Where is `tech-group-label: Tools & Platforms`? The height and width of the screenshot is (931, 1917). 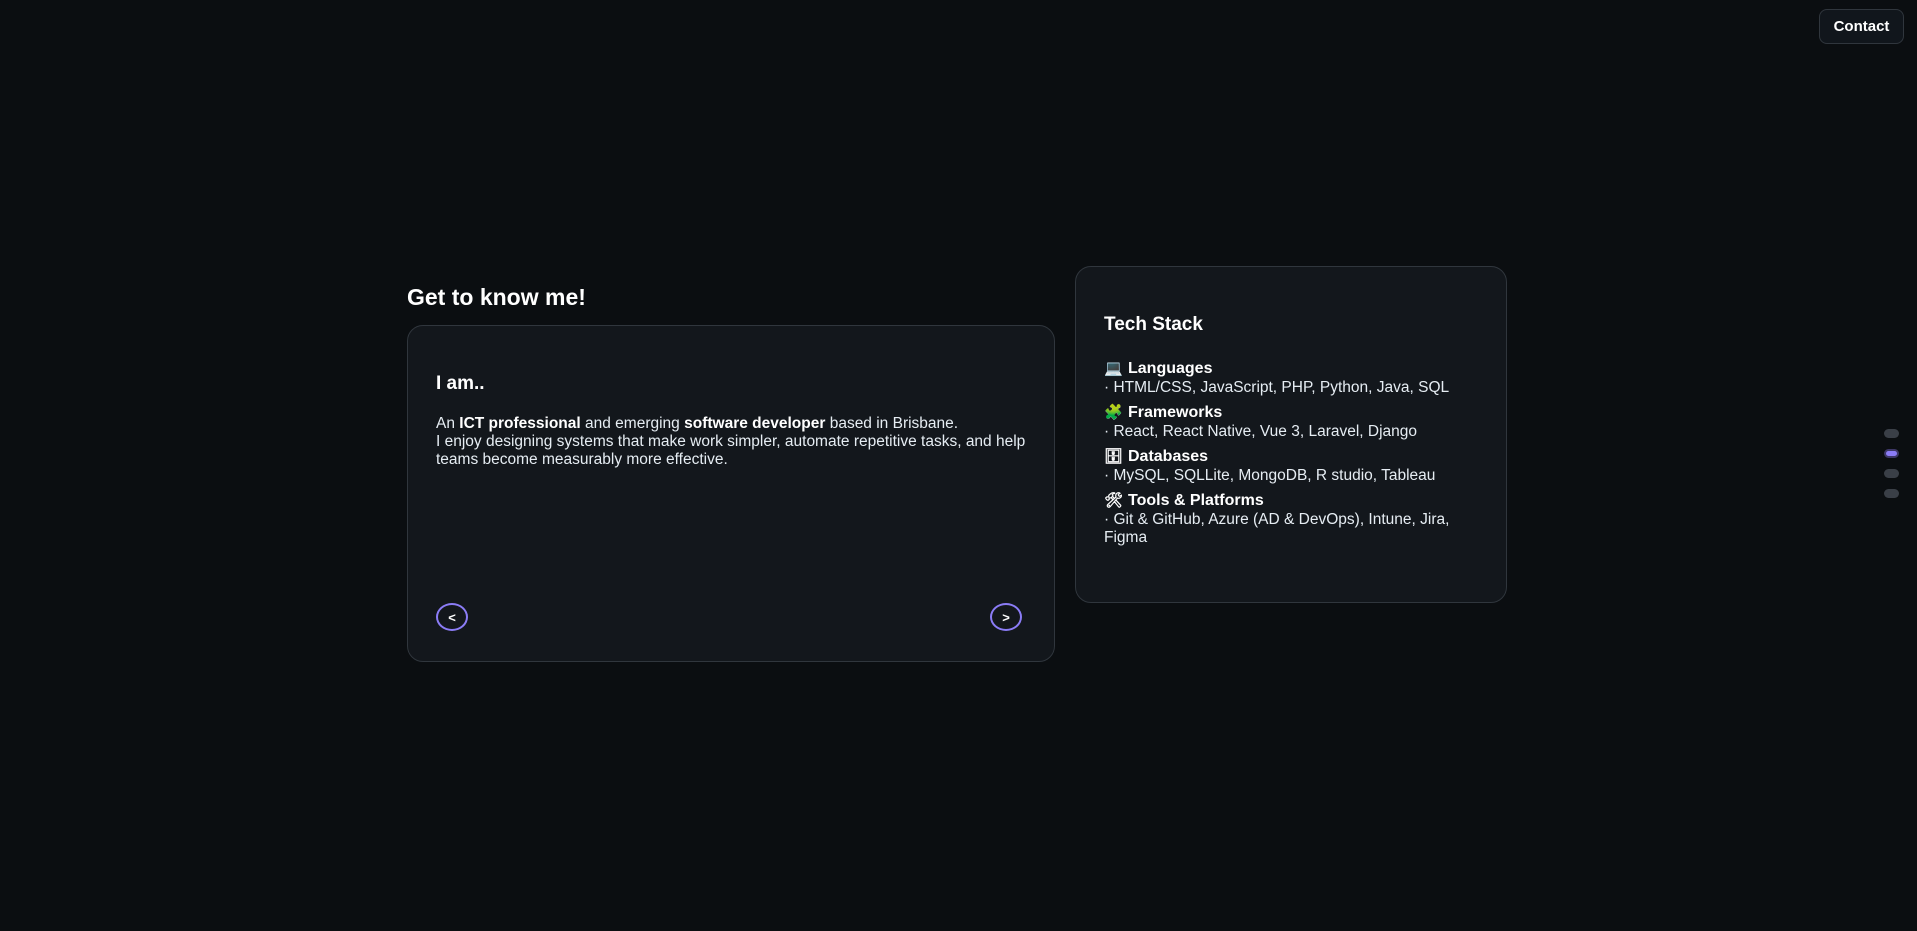
tech-group-label: Tools & Platforms is located at coordinates (1196, 500).